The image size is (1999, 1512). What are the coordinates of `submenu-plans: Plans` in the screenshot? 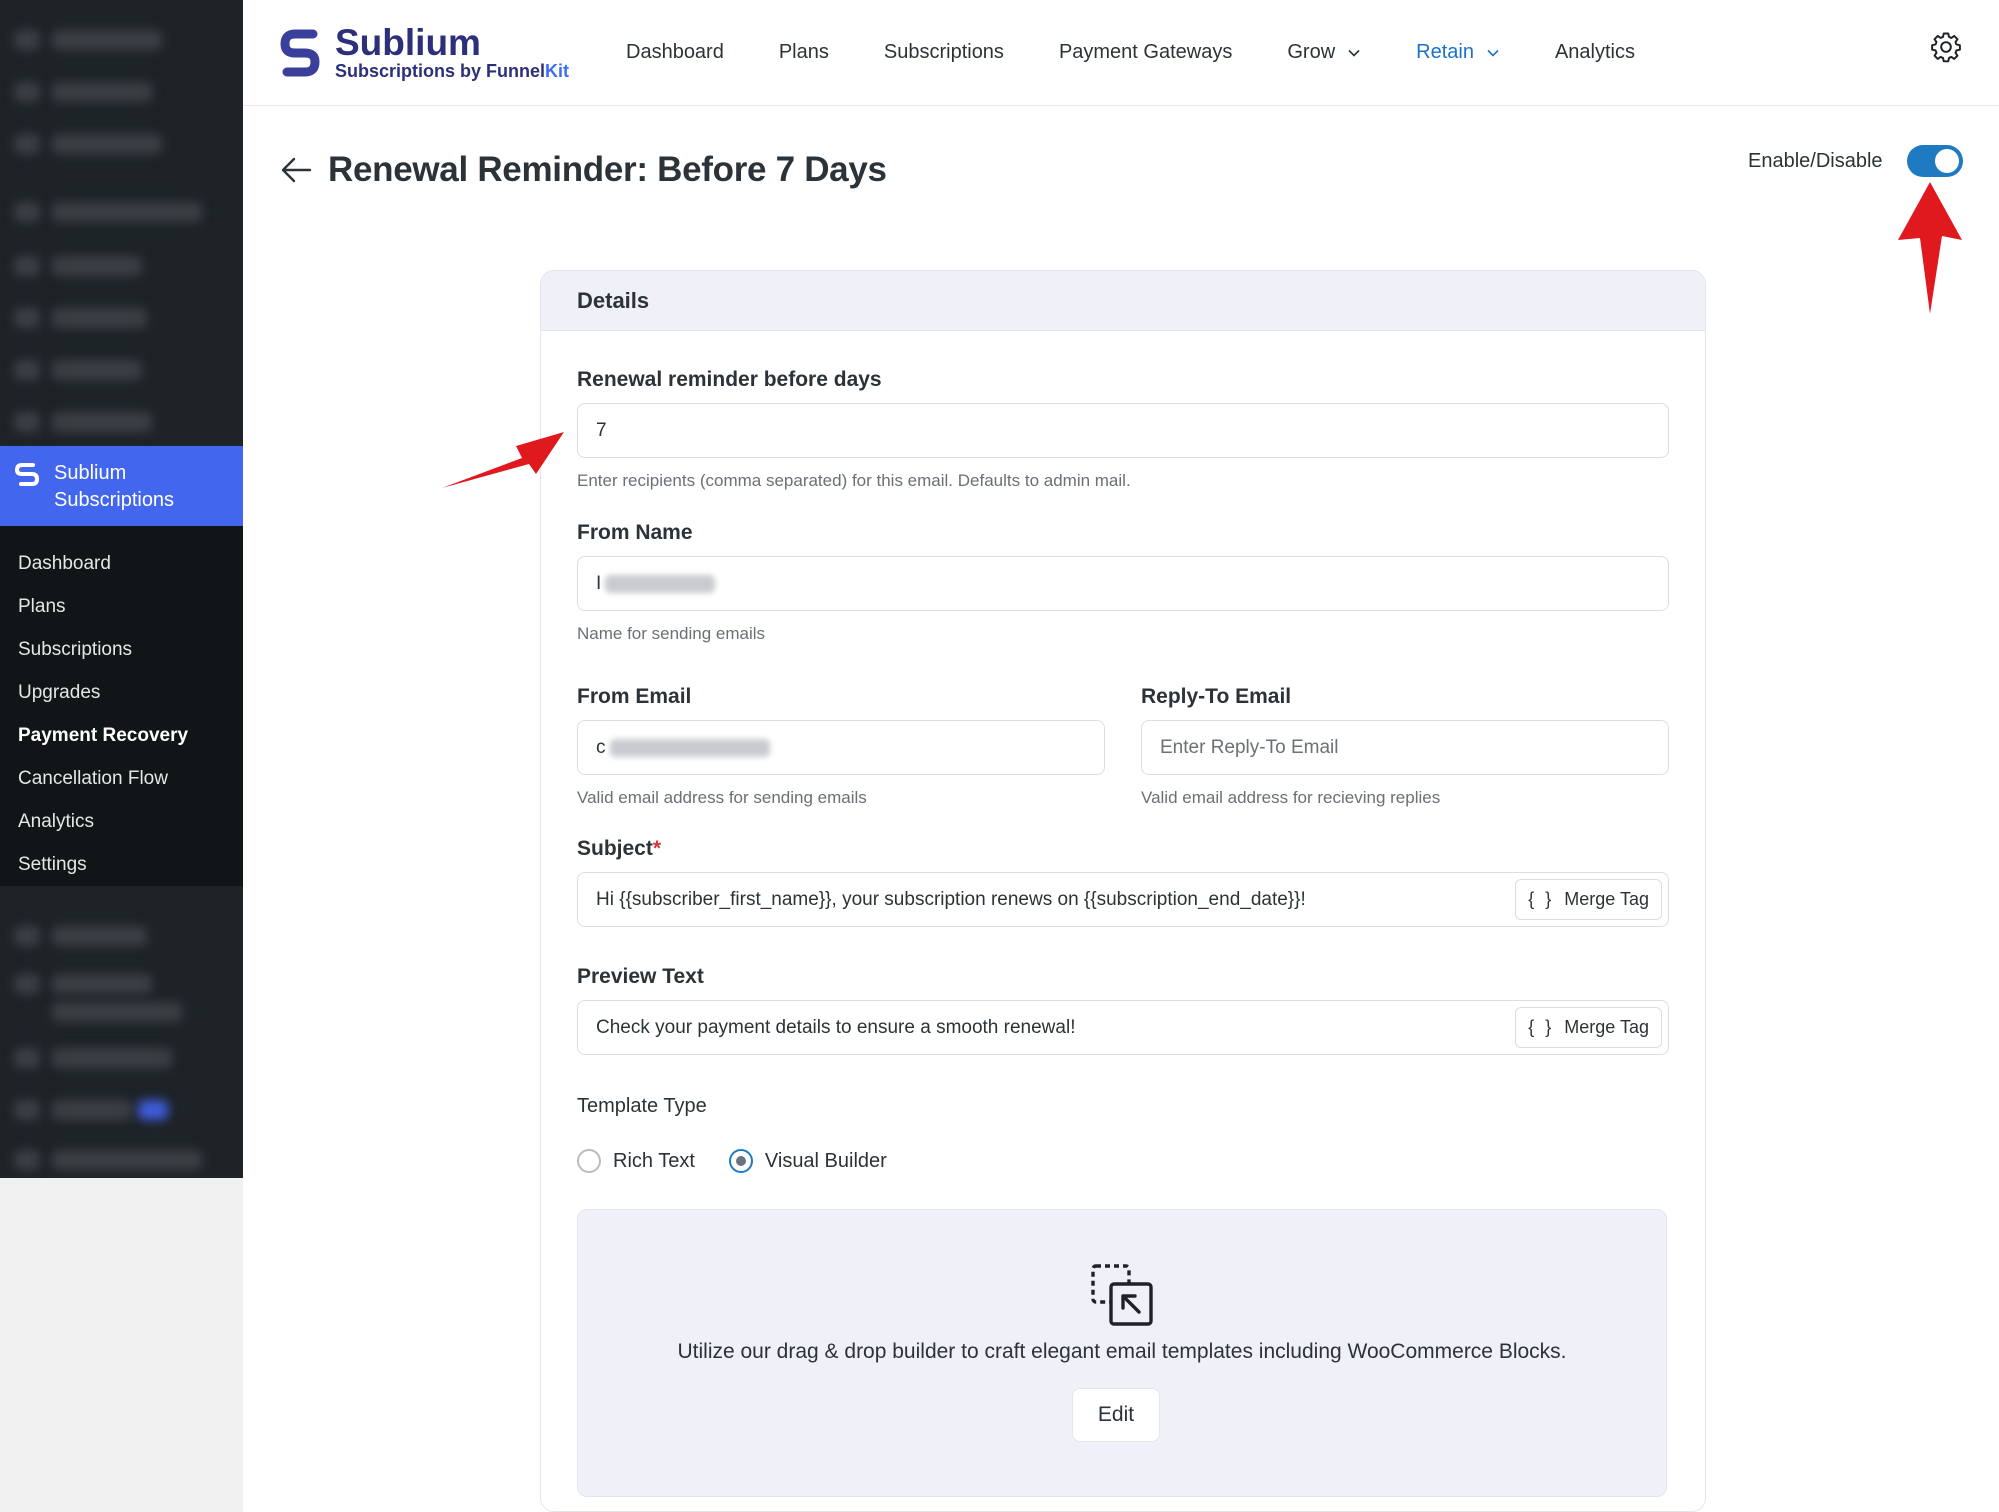 It's located at (121, 606).